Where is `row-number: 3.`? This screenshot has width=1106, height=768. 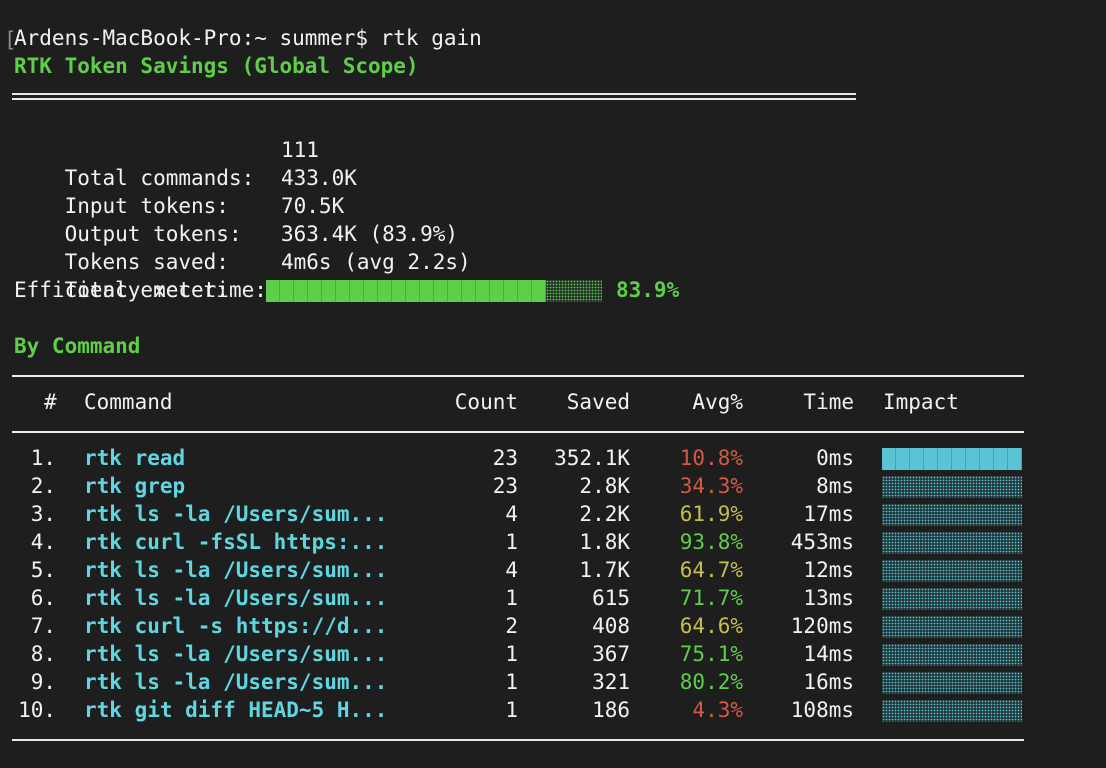 row-number: 3. is located at coordinates (43, 514).